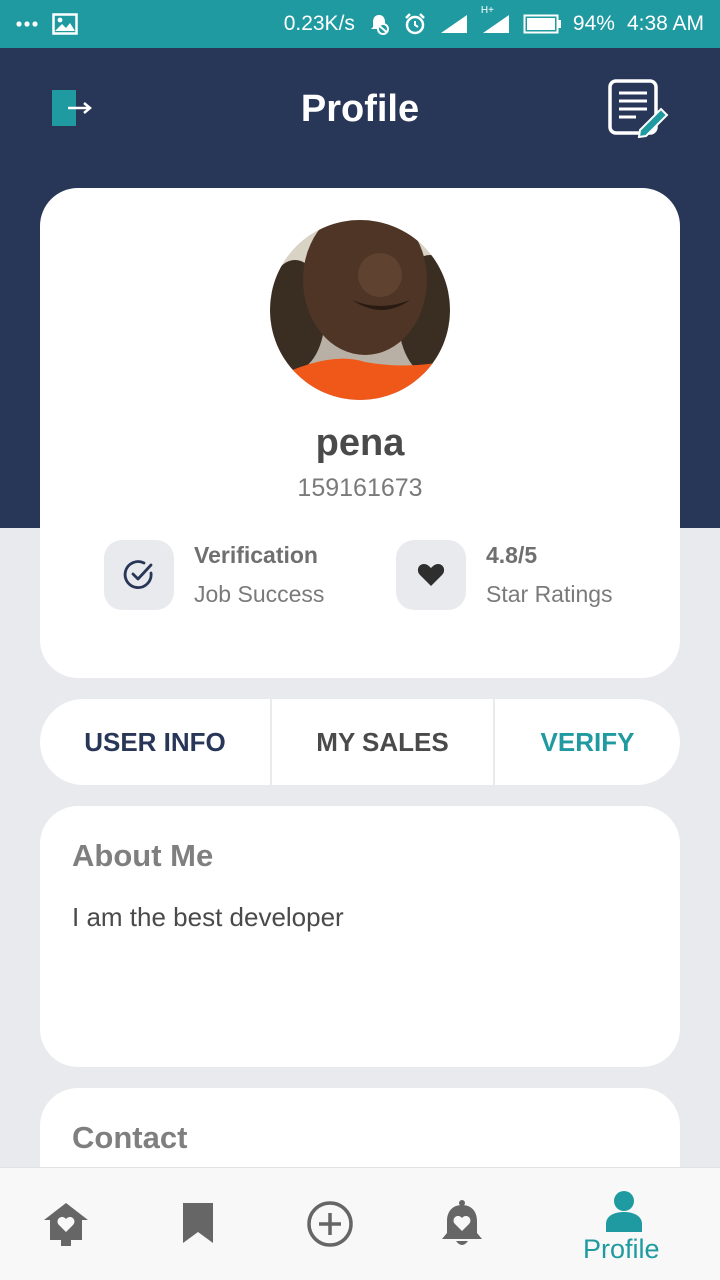 The image size is (720, 1280). What do you see at coordinates (542, 24) in the screenshot?
I see `battery-icon` at bounding box center [542, 24].